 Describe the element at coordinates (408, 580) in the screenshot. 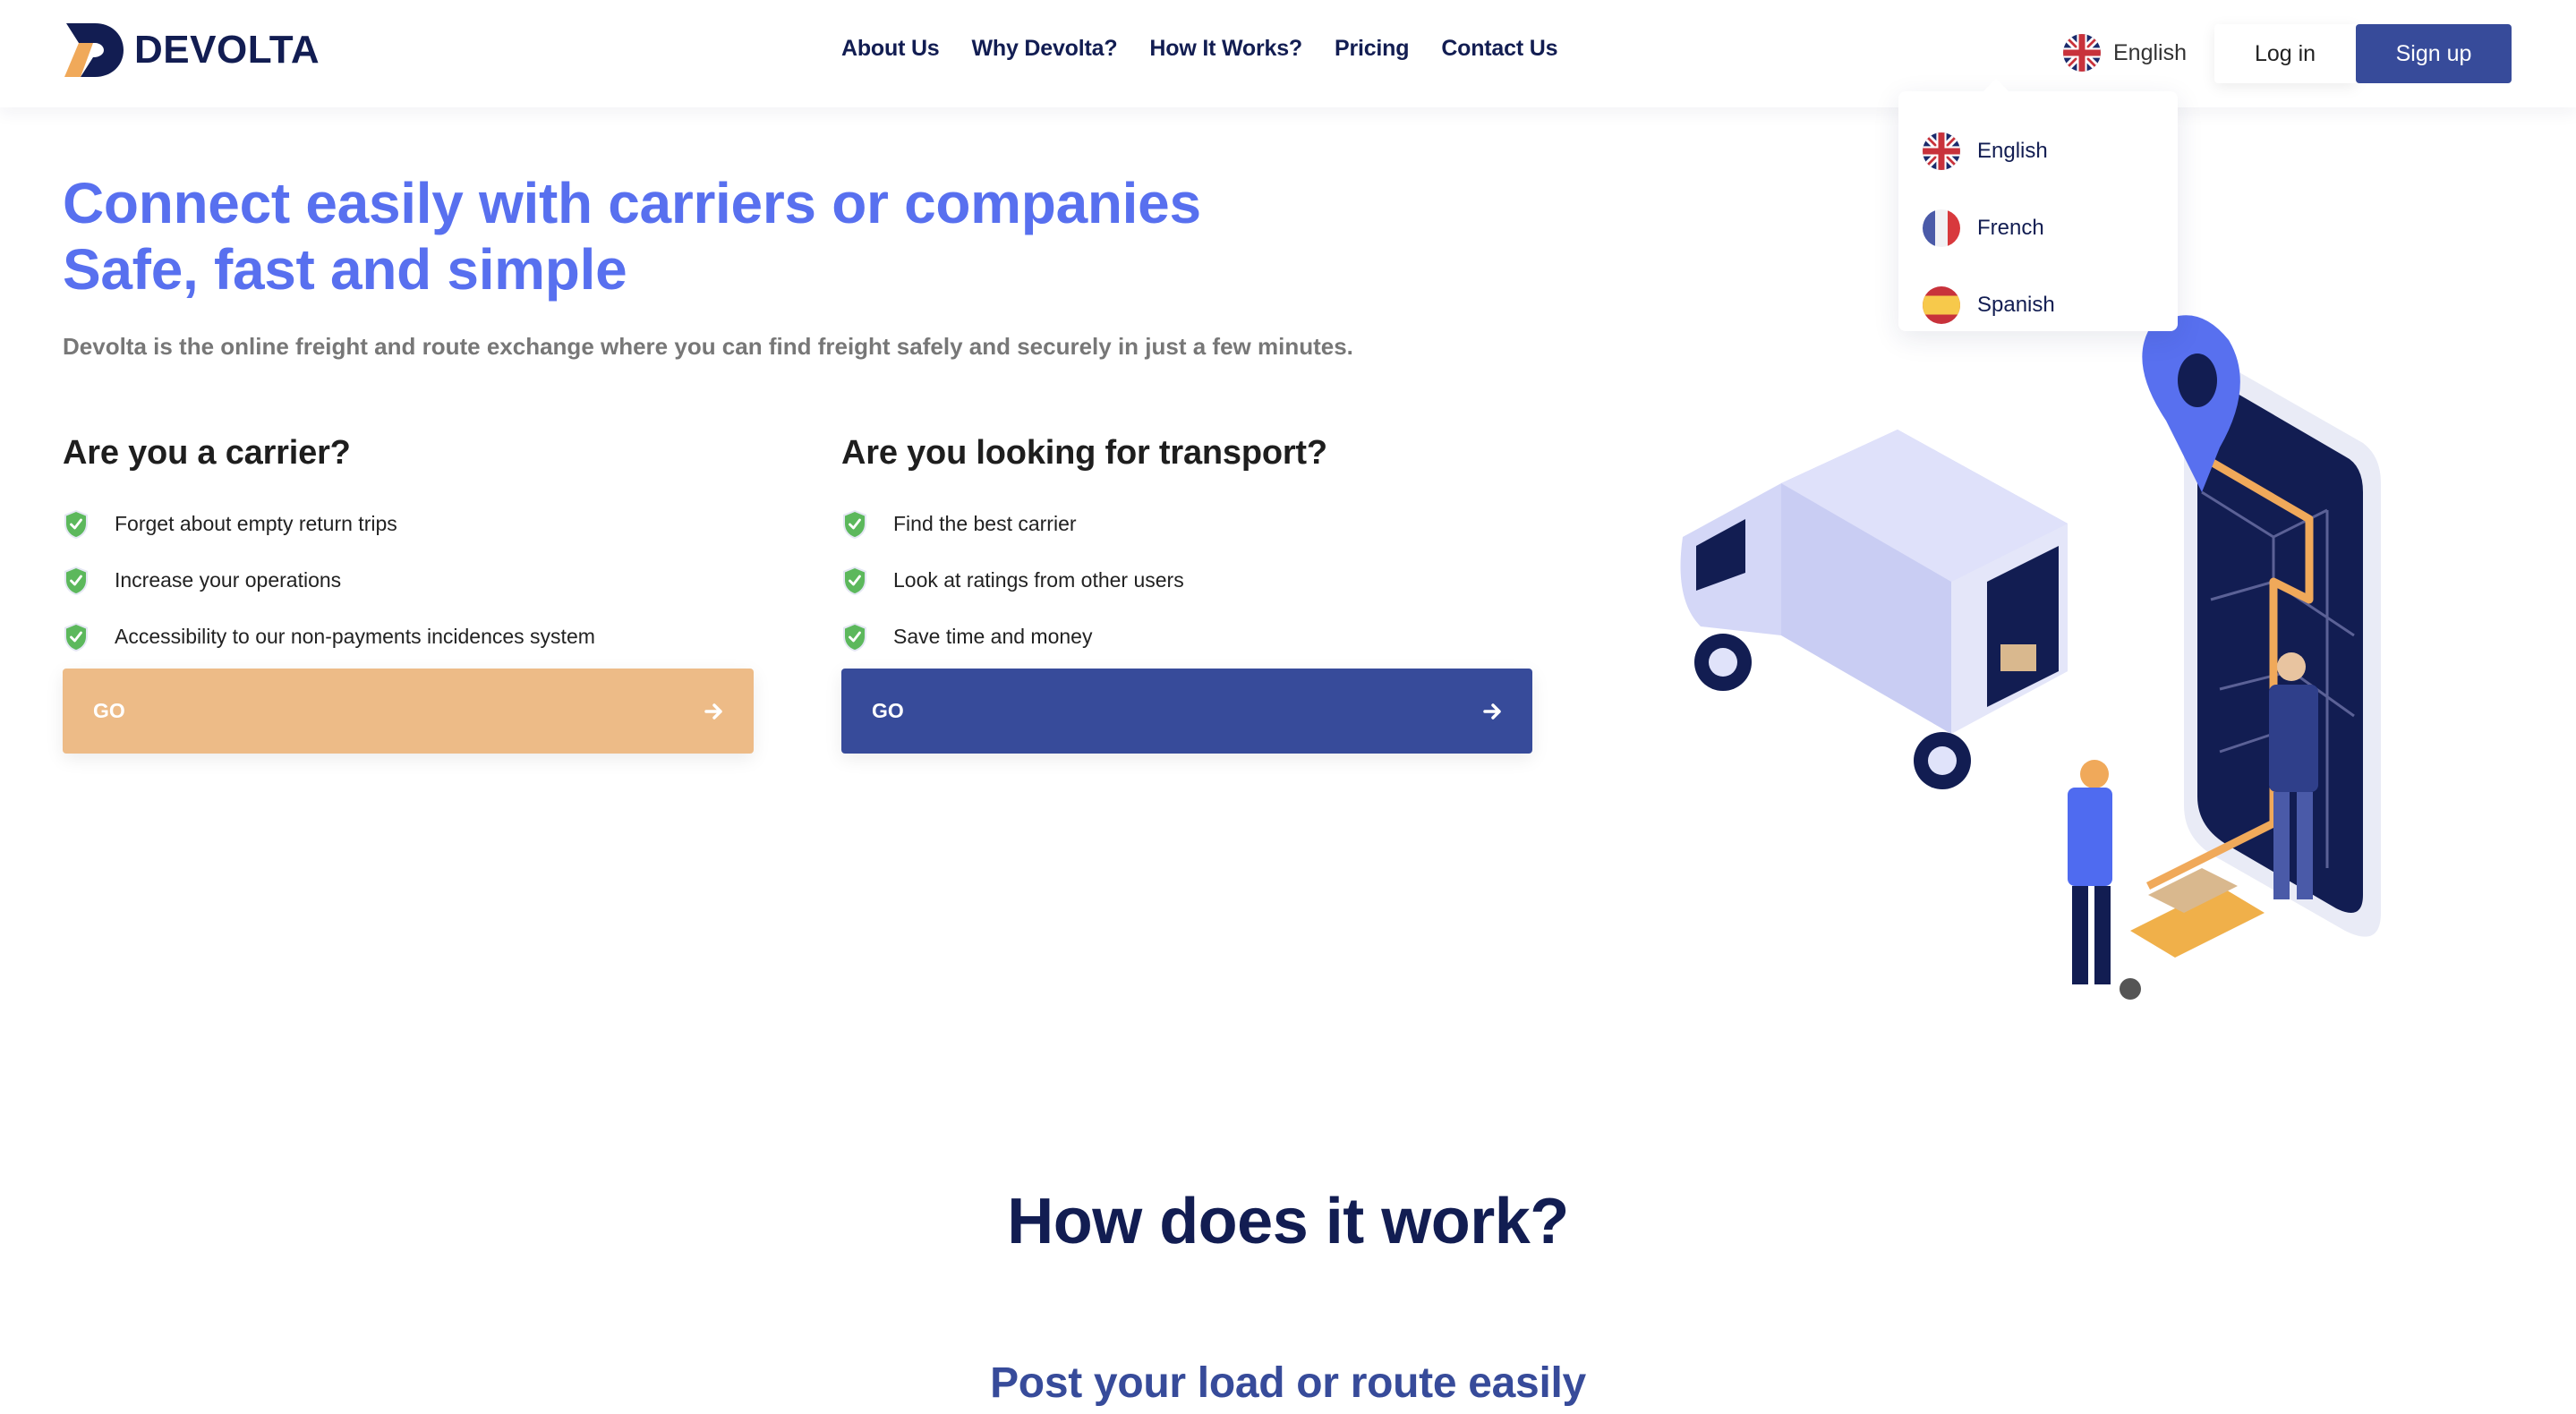

I see `feature-item: Increase your operations` at that location.